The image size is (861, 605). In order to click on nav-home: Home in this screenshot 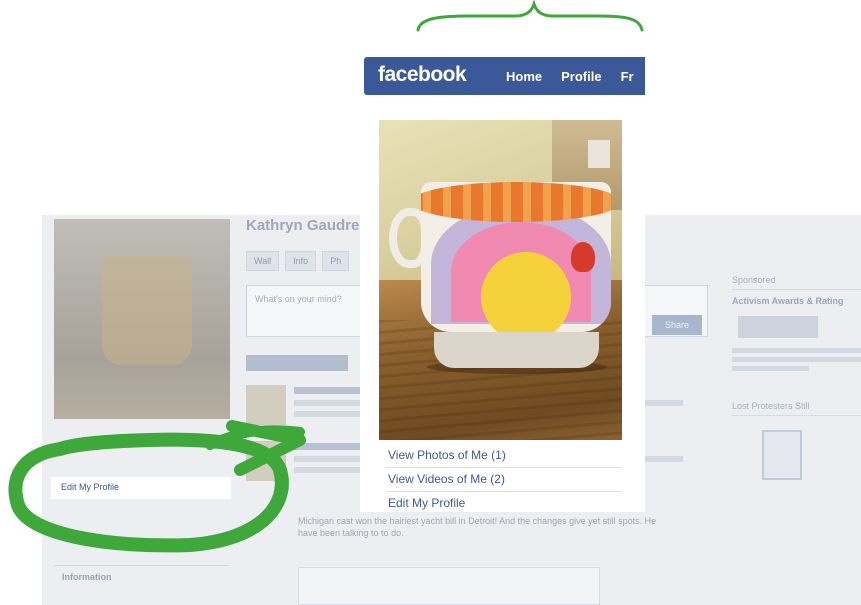, I will do `click(524, 76)`.